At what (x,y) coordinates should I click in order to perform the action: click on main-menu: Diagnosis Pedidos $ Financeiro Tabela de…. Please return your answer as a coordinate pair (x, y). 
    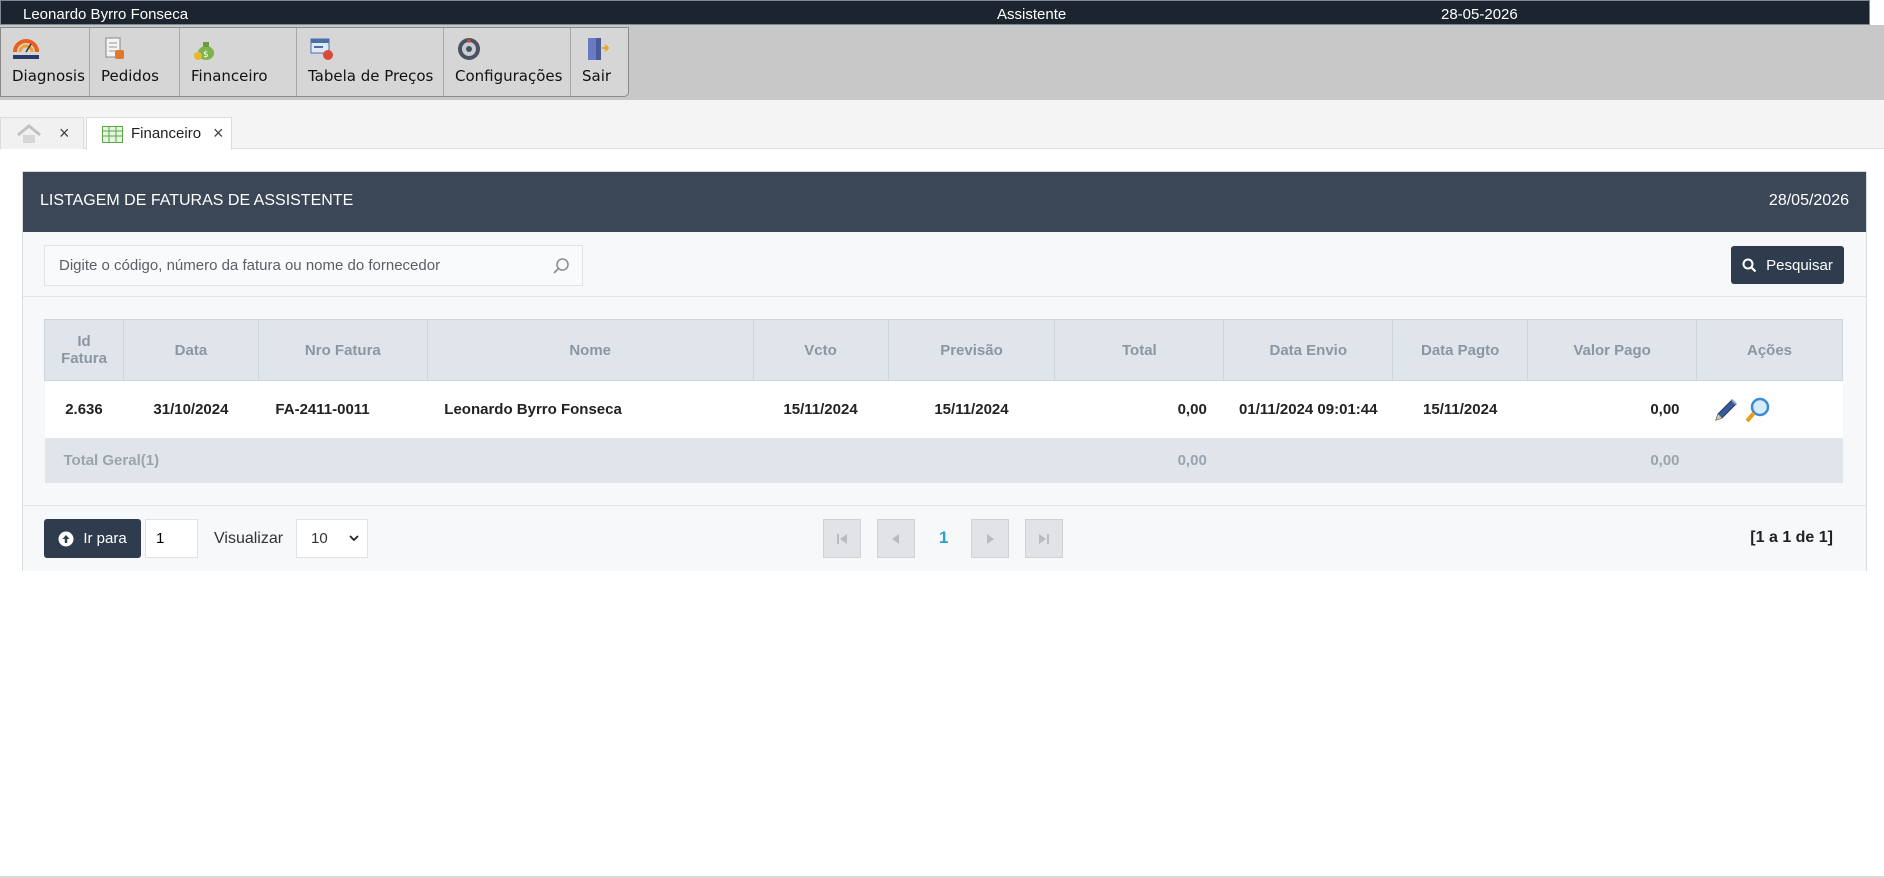
    Looking at the image, I should click on (314, 62).